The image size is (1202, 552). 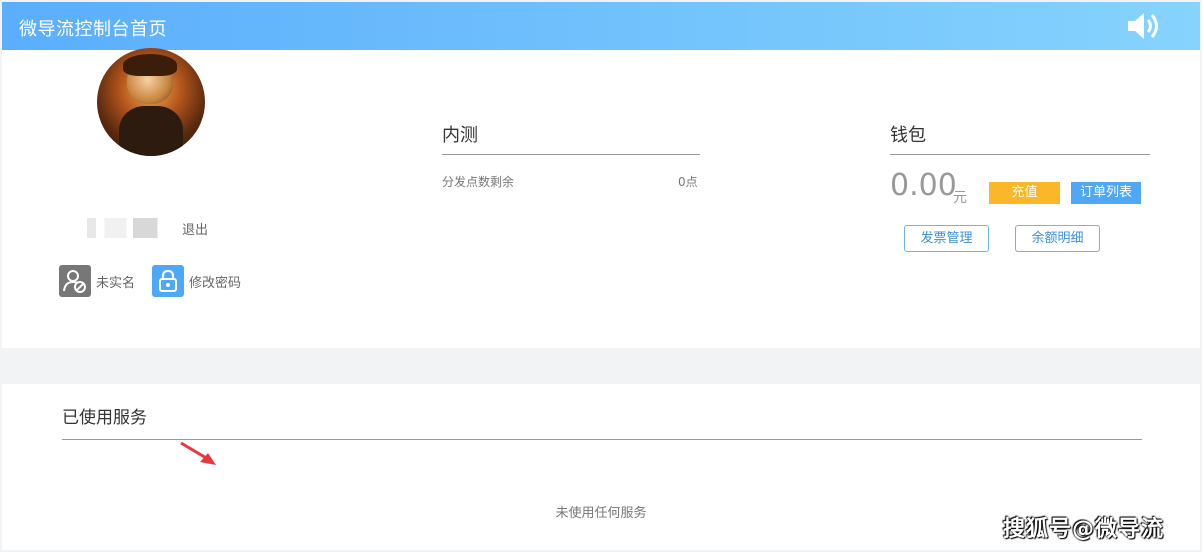 I want to click on realname-status: 未实名, so click(x=97, y=281).